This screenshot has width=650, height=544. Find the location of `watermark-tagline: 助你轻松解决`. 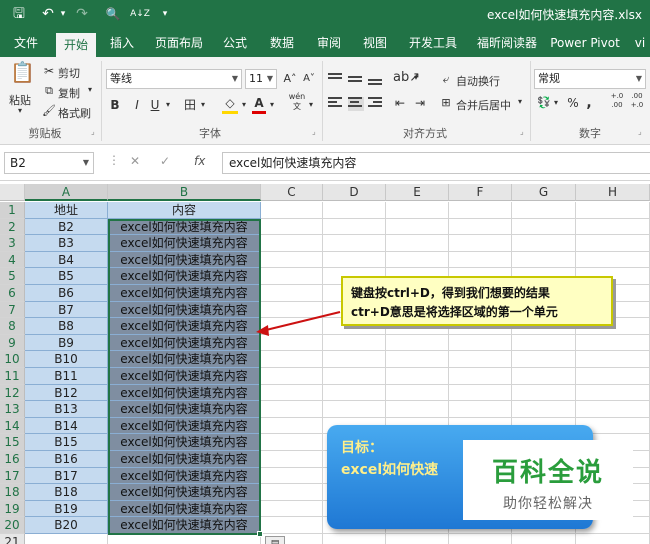

watermark-tagline: 助你轻松解决 is located at coordinates (548, 504).